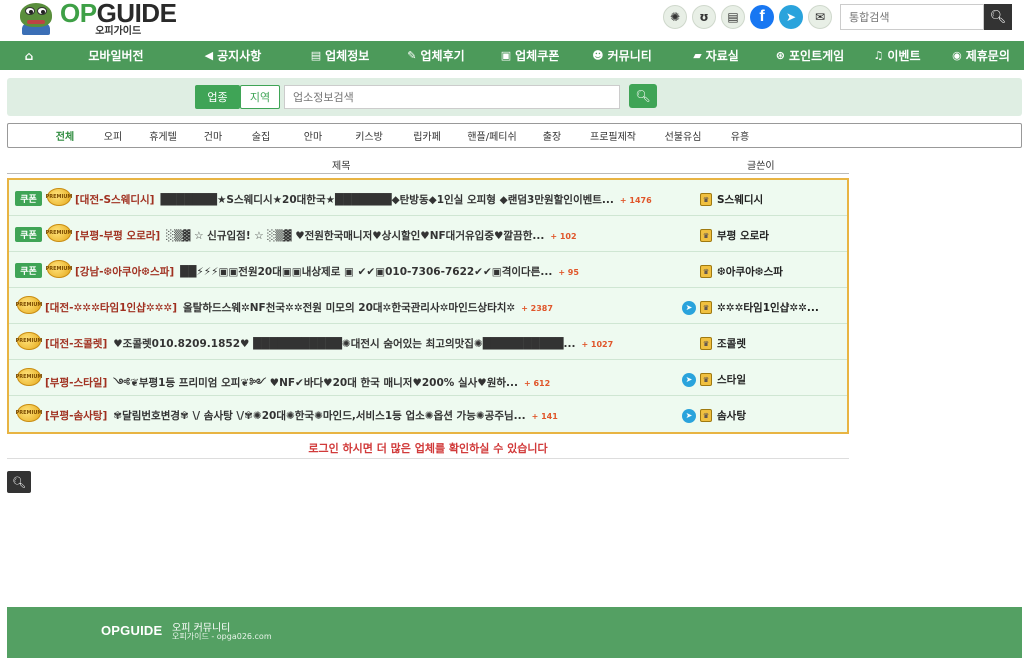  Describe the element at coordinates (118, 14) in the screenshot. I see `logo-text: OPGUIDE` at that location.